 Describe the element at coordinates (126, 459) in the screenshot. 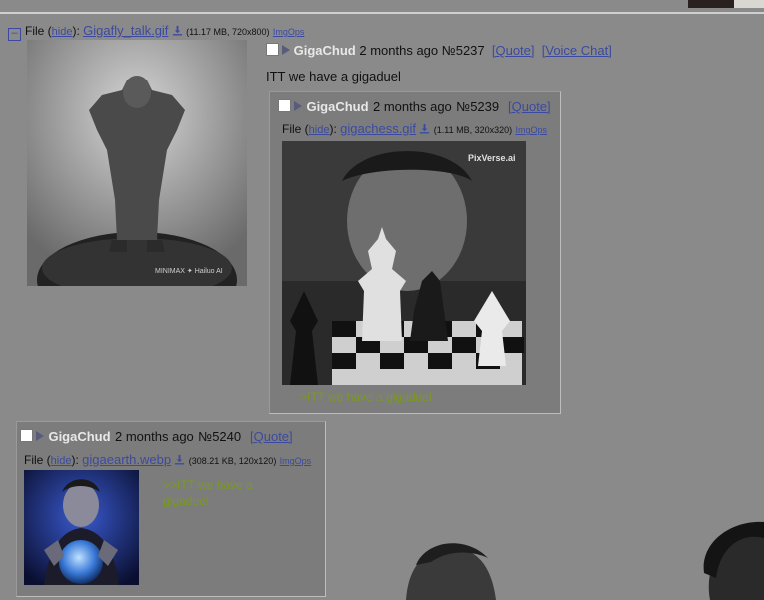

I see `reply-filename-link: gigaearth.webp` at that location.